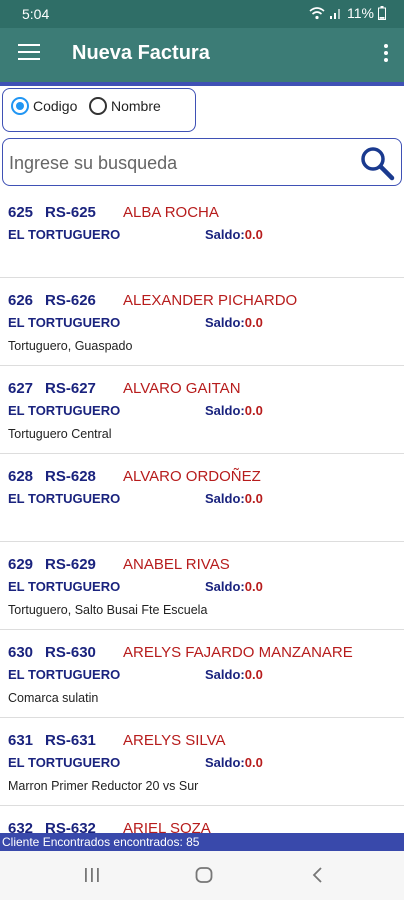  What do you see at coordinates (202, 84) in the screenshot?
I see `accent-line` at bounding box center [202, 84].